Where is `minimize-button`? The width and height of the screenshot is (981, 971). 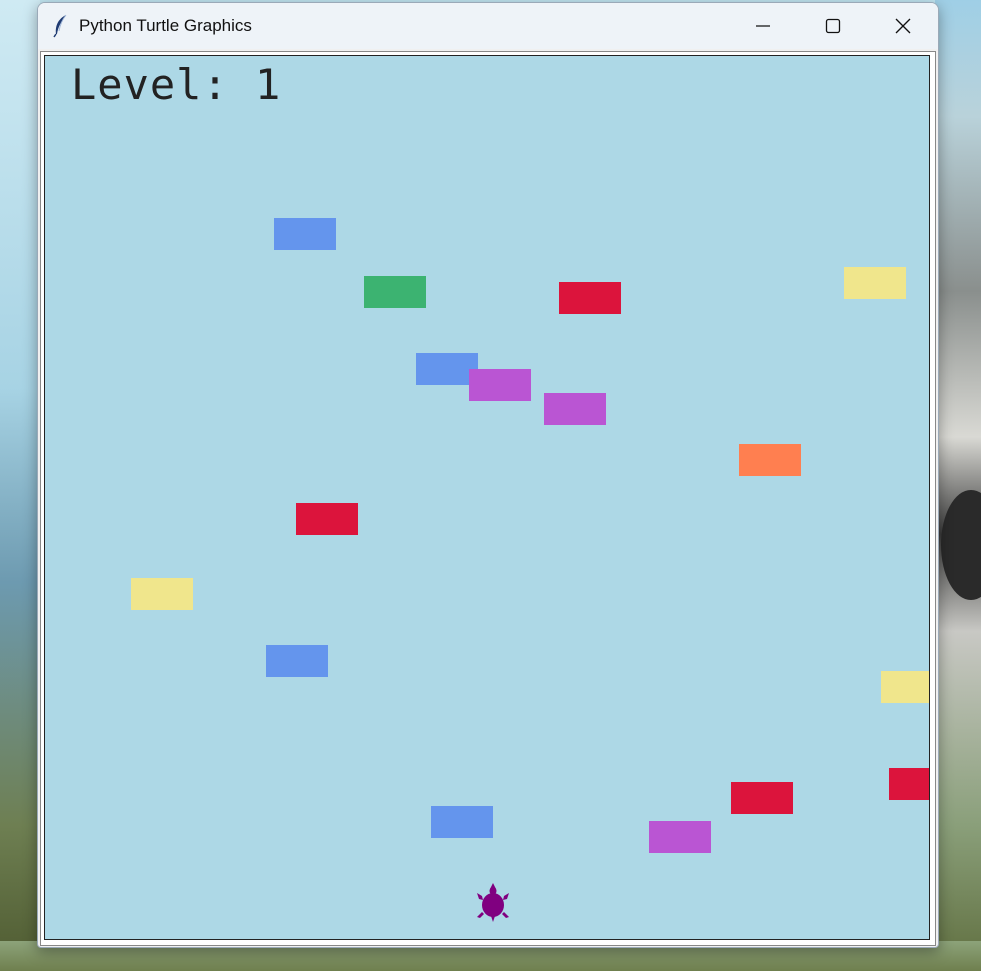
minimize-button is located at coordinates (763, 26).